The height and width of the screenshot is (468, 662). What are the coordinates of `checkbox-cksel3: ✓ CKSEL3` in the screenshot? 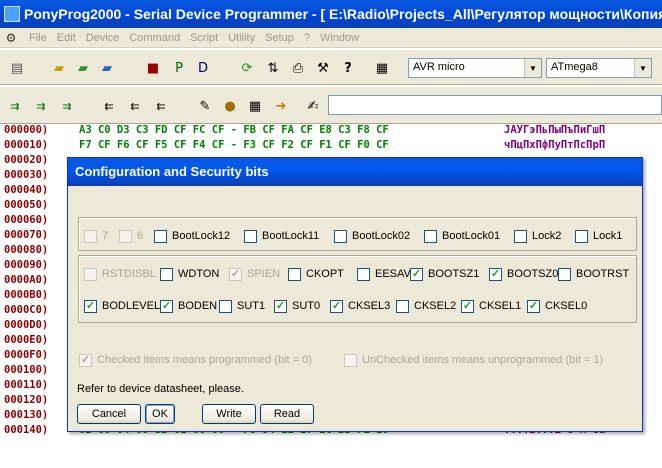 It's located at (360, 306).